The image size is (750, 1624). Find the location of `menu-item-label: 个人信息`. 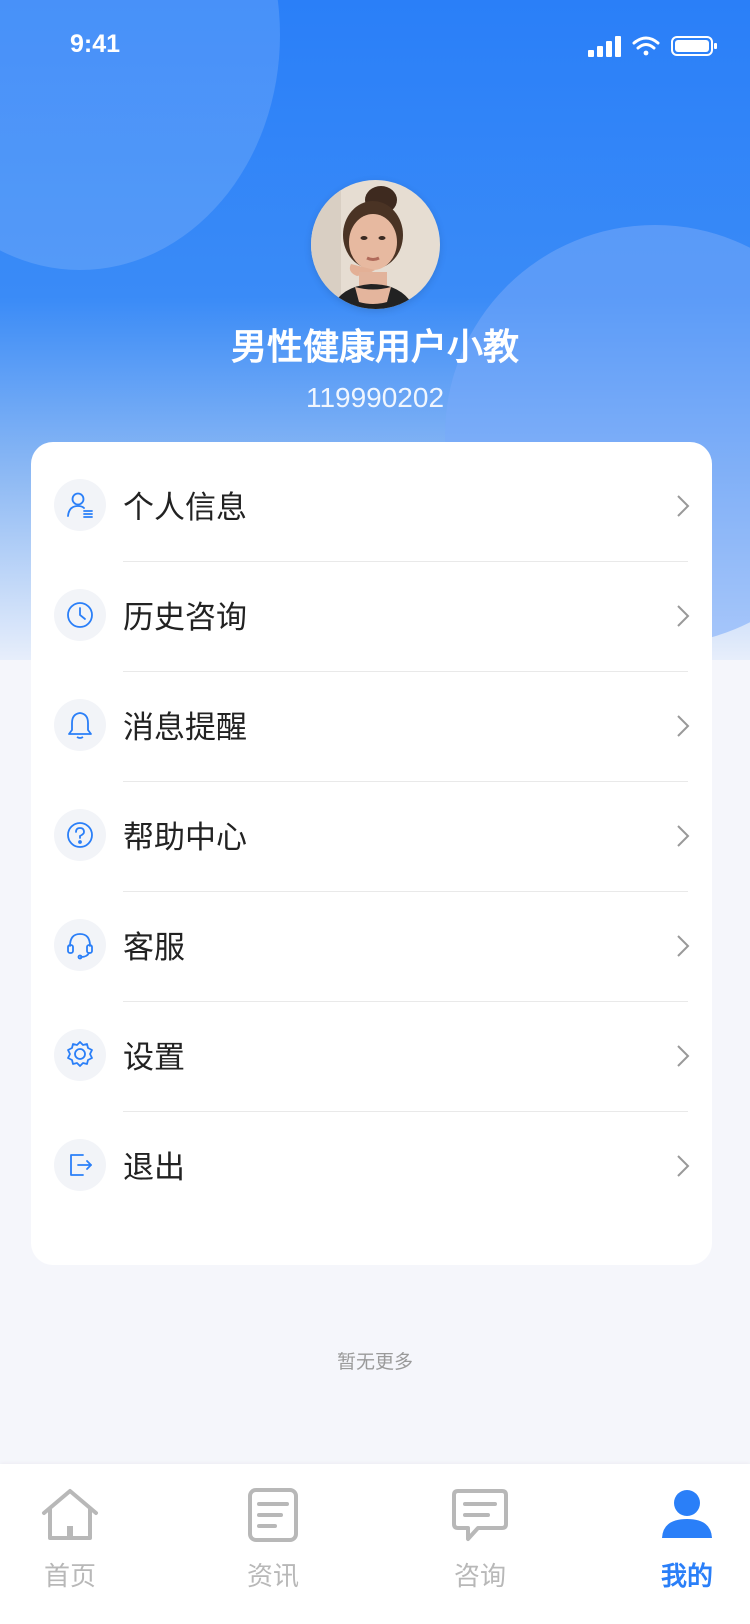

menu-item-label: 个人信息 is located at coordinates (185, 508).